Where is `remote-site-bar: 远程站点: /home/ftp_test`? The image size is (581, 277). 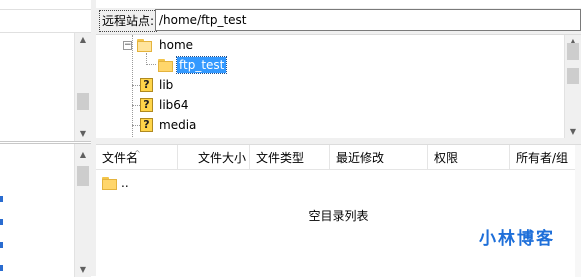
remote-site-bar: 远程站点: /home/ftp_test is located at coordinates (338, 21).